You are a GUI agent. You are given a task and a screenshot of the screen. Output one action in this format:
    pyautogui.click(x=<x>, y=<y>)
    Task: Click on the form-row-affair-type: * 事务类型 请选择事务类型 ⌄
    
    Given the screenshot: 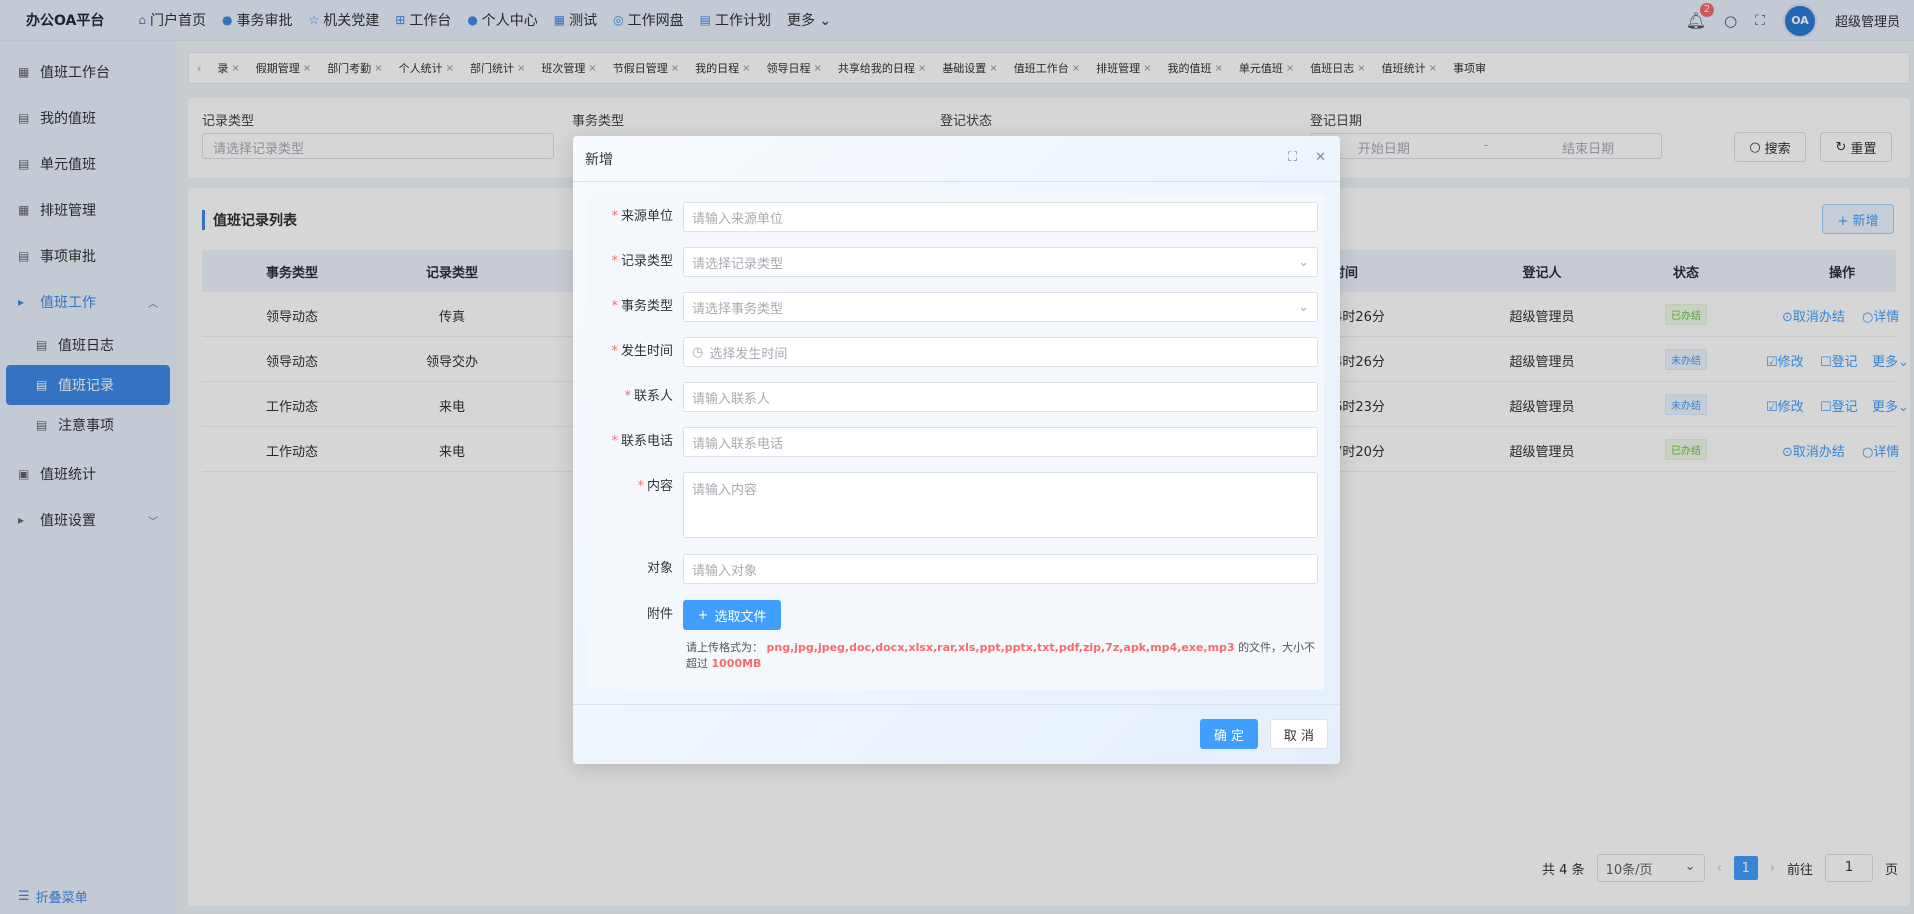 What is the action you would take?
    pyautogui.click(x=955, y=307)
    